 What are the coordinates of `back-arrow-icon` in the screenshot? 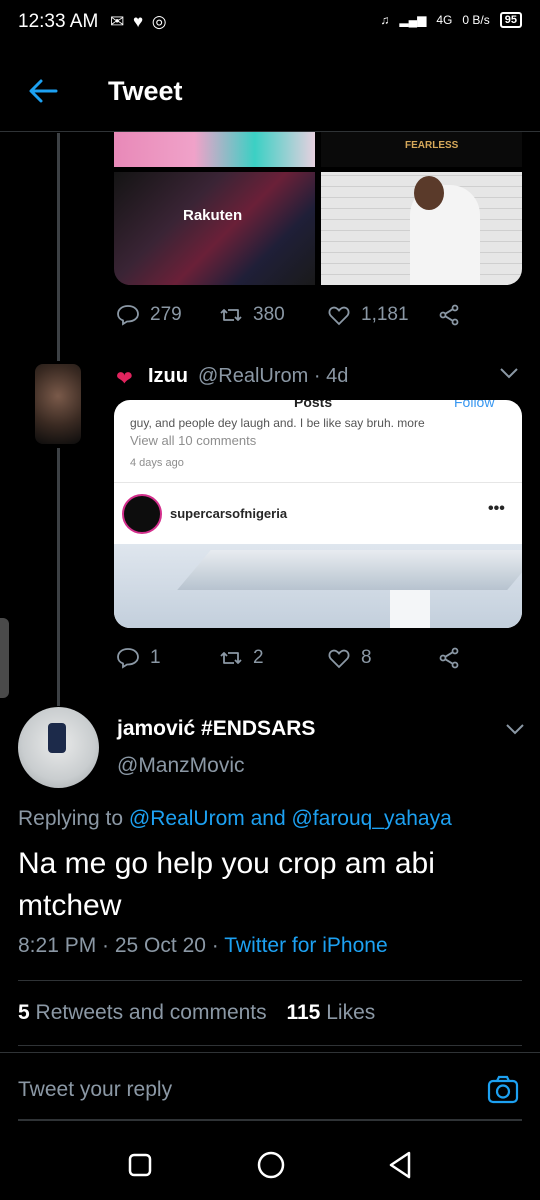 It's located at (43, 91).